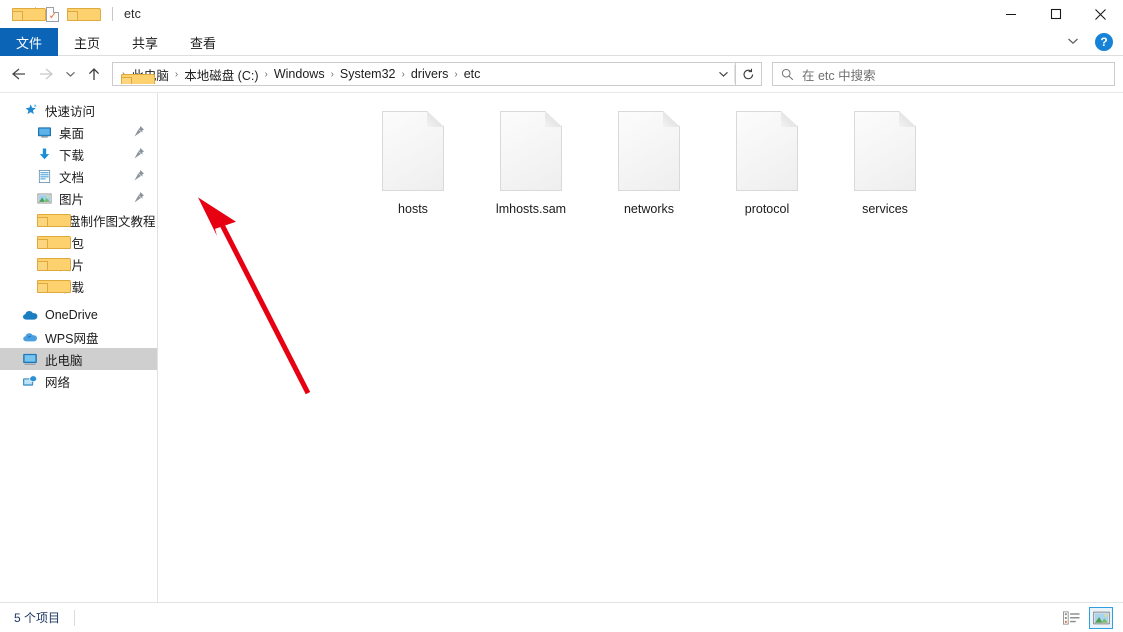 This screenshot has height=632, width=1123. What do you see at coordinates (72, 155) in the screenshot?
I see `sidebar-item-label: 下载` at bounding box center [72, 155].